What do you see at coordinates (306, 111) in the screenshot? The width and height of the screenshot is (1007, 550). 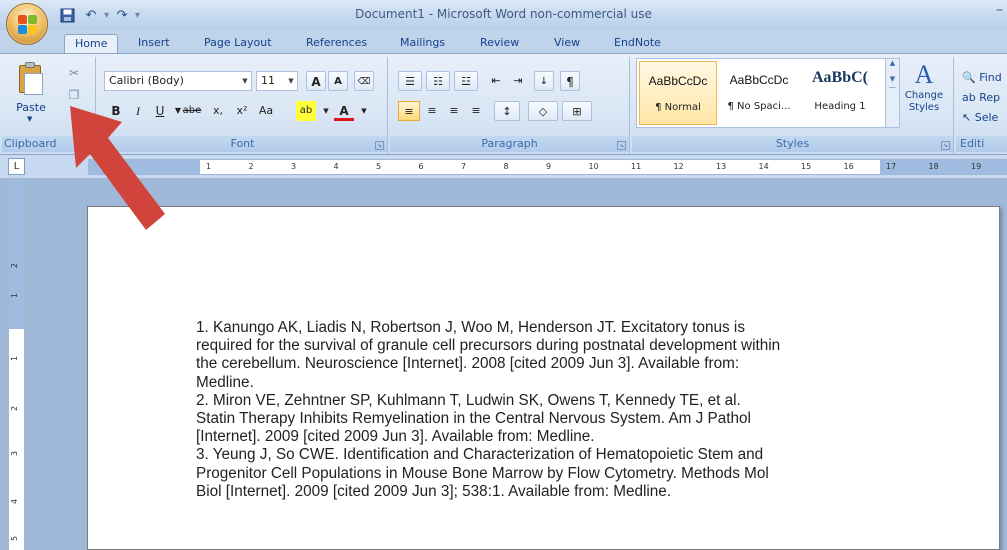 I see `highlight-button: ab` at bounding box center [306, 111].